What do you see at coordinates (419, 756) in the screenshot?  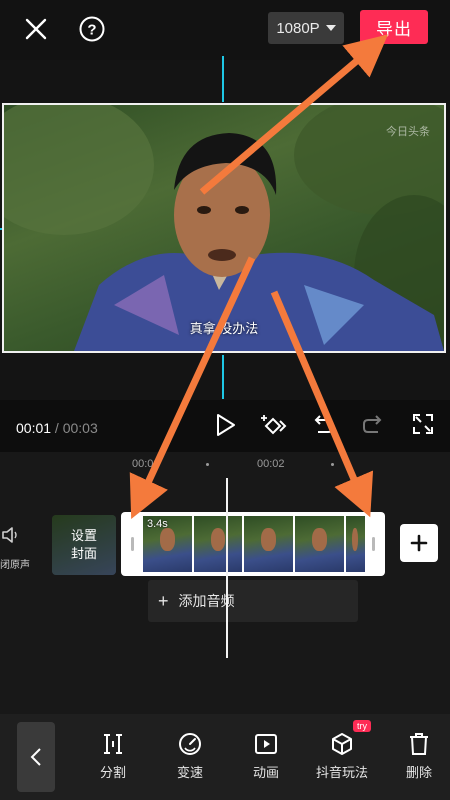 I see `delete-tool: 删除` at bounding box center [419, 756].